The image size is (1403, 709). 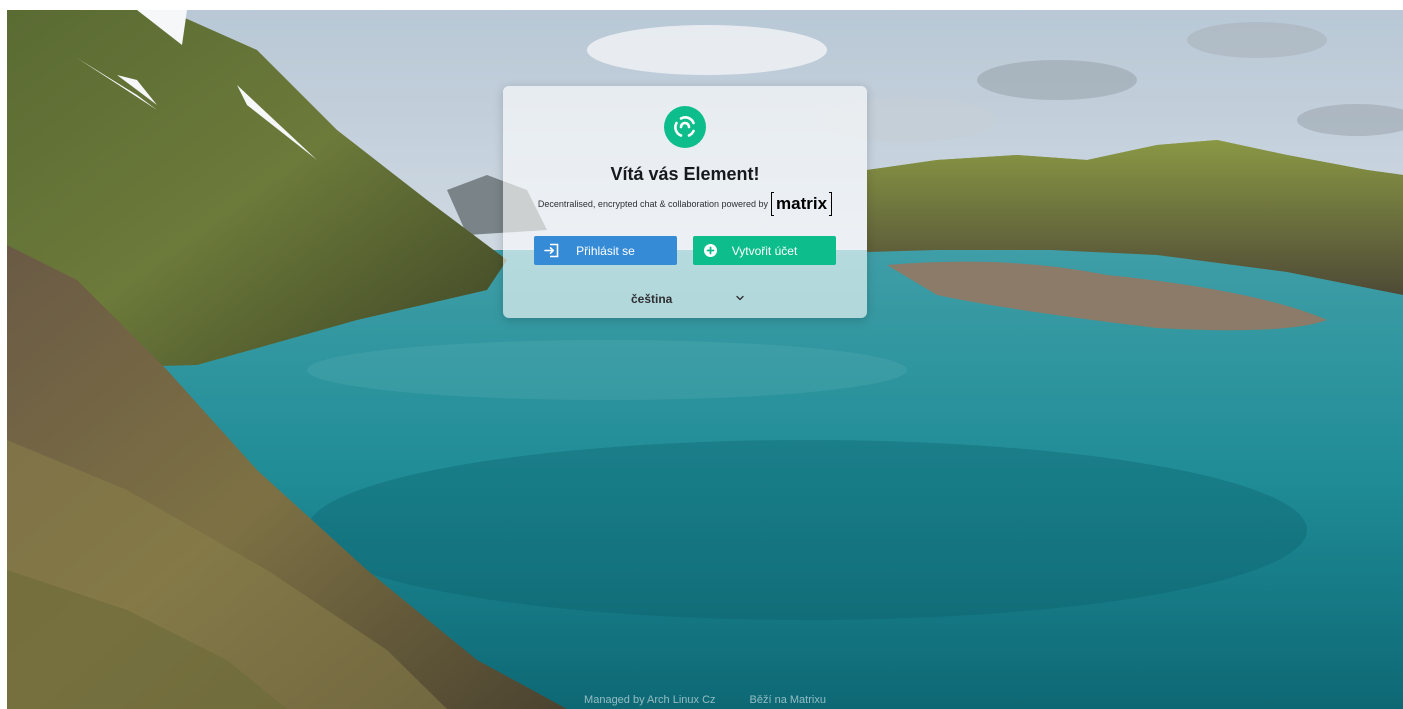 I want to click on footer-powered-link: Běží na Matrixu, so click(x=788, y=700).